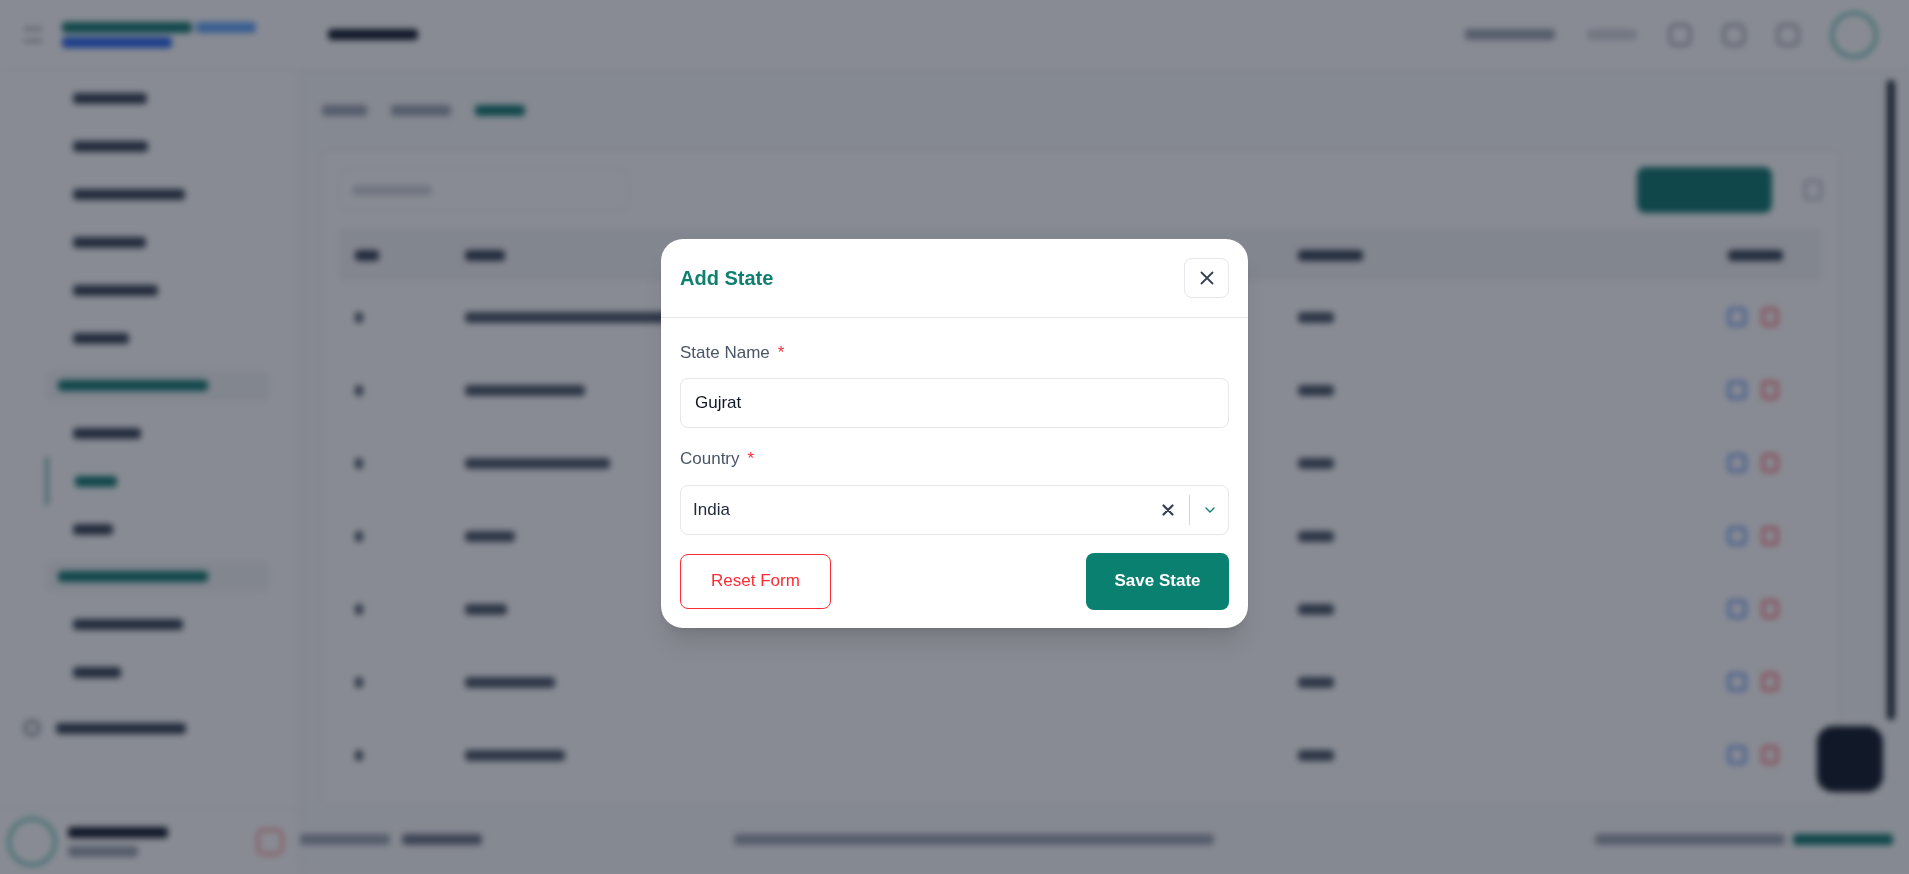  What do you see at coordinates (1157, 581) in the screenshot?
I see `save-button: Save State` at bounding box center [1157, 581].